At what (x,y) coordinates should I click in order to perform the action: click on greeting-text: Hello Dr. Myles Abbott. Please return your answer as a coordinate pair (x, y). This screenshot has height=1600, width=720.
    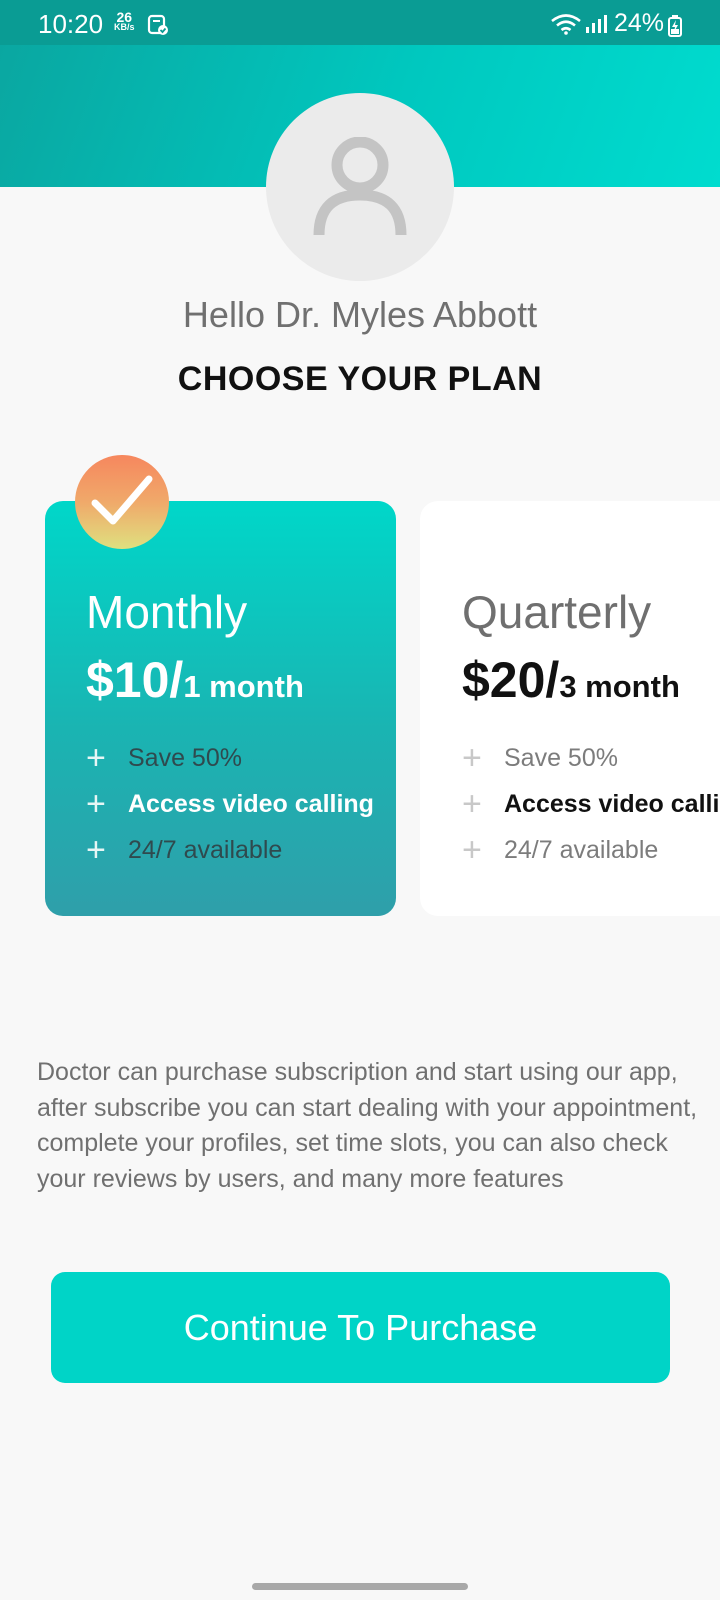
    Looking at the image, I should click on (360, 314).